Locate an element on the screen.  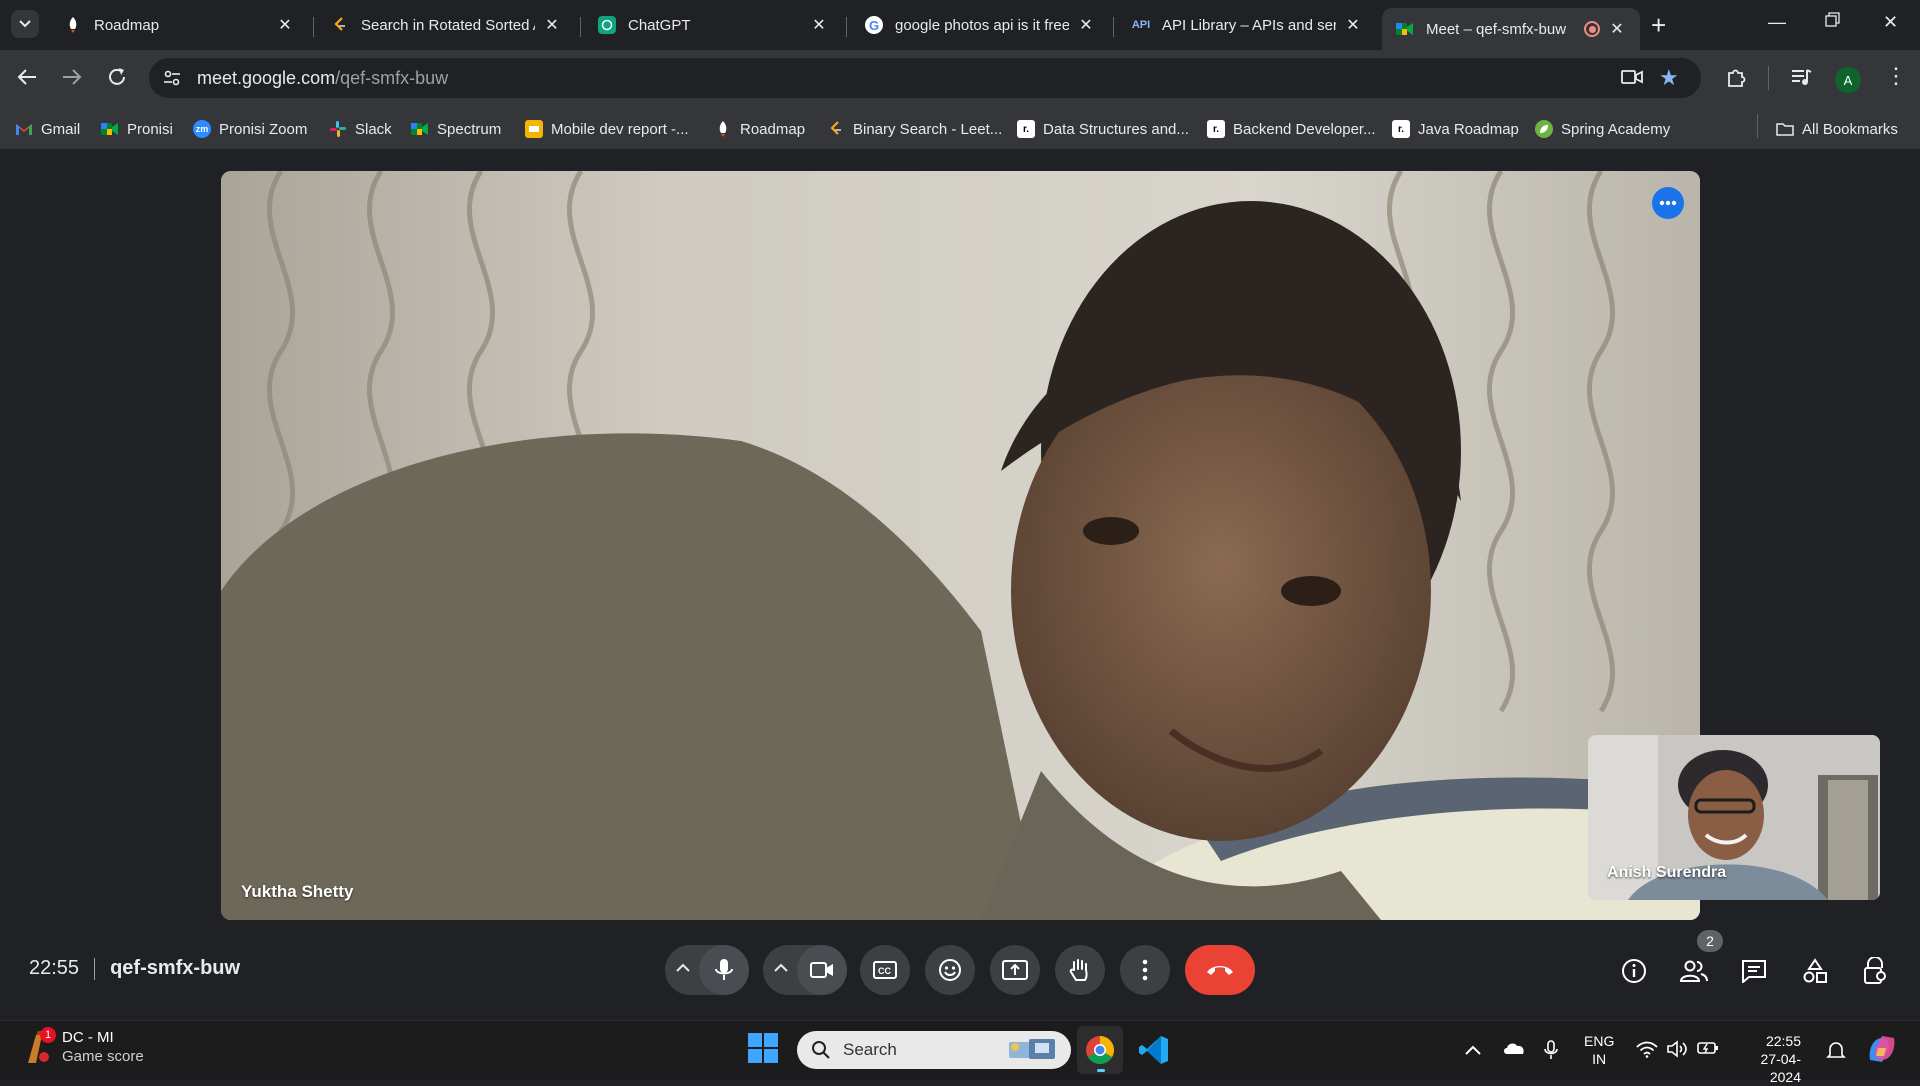
tab-search-rotated: Search in Rotated Sorted A ✕ is located at coordinates (446, 25).